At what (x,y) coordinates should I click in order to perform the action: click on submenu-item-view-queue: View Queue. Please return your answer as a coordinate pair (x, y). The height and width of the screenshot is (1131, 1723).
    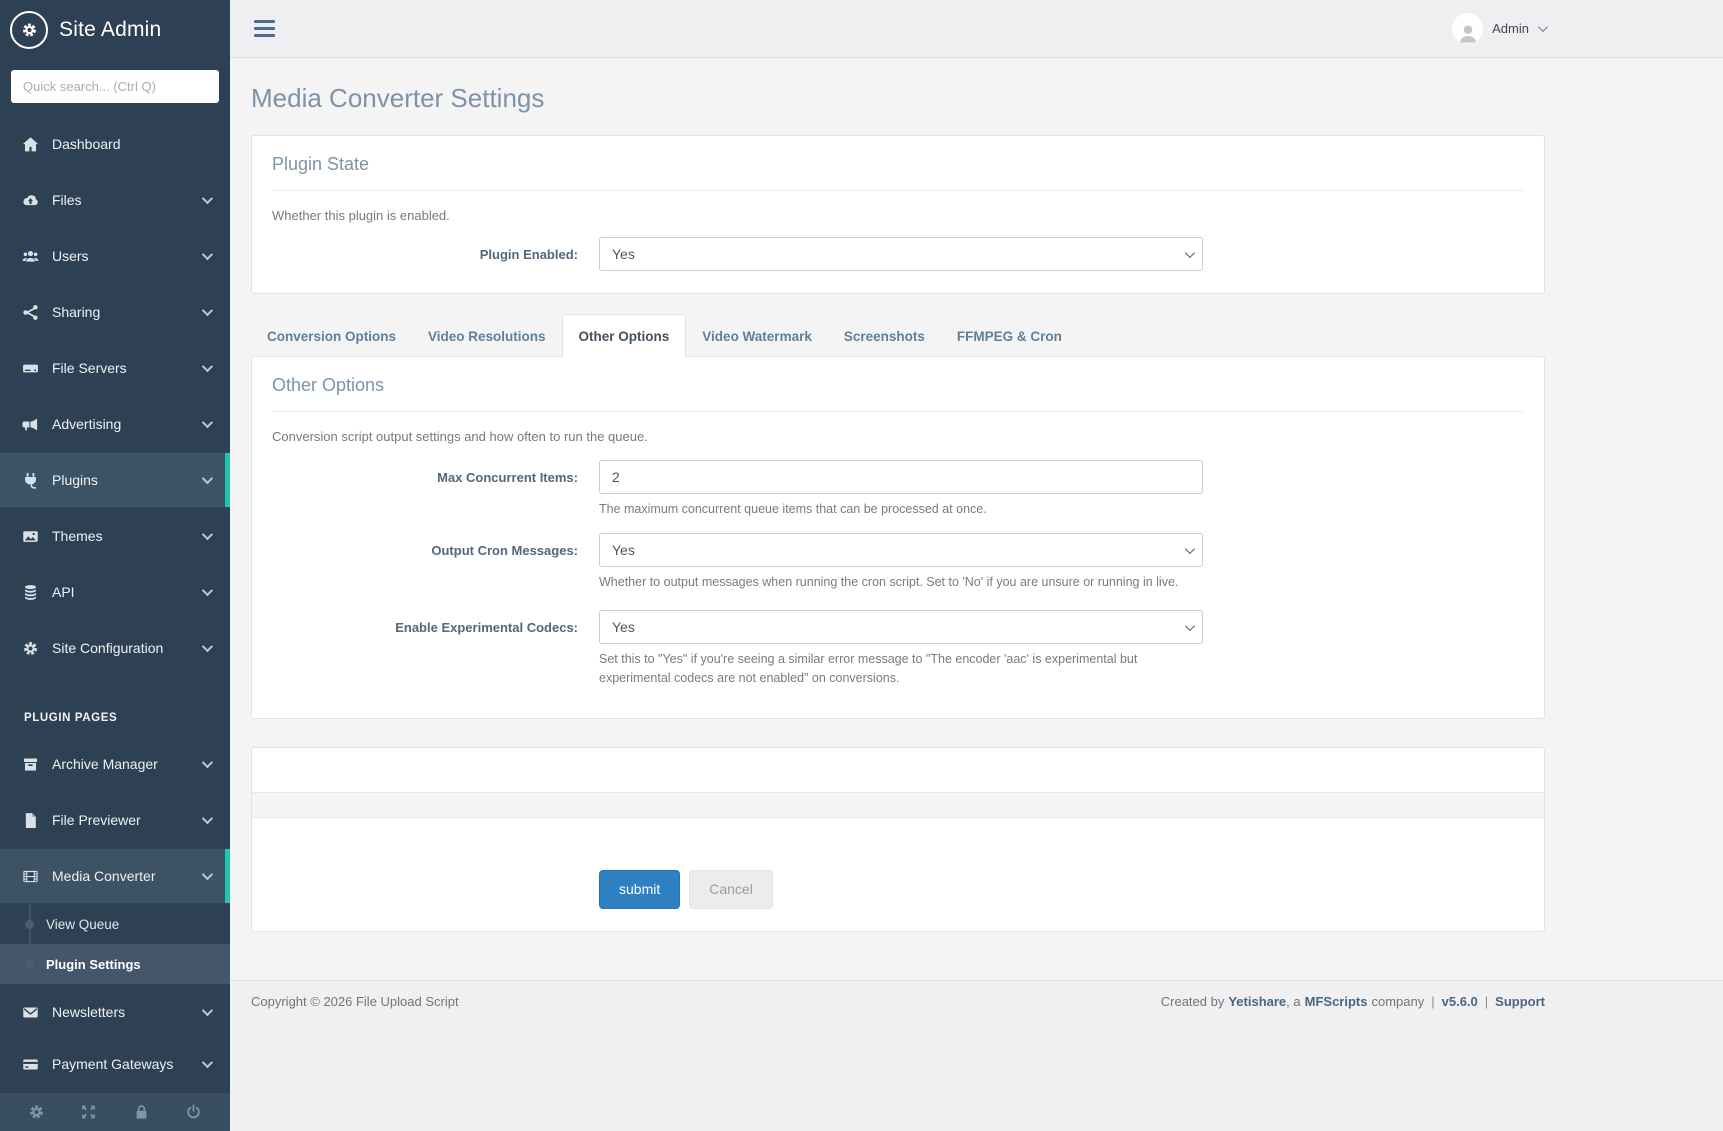
    Looking at the image, I should click on (115, 924).